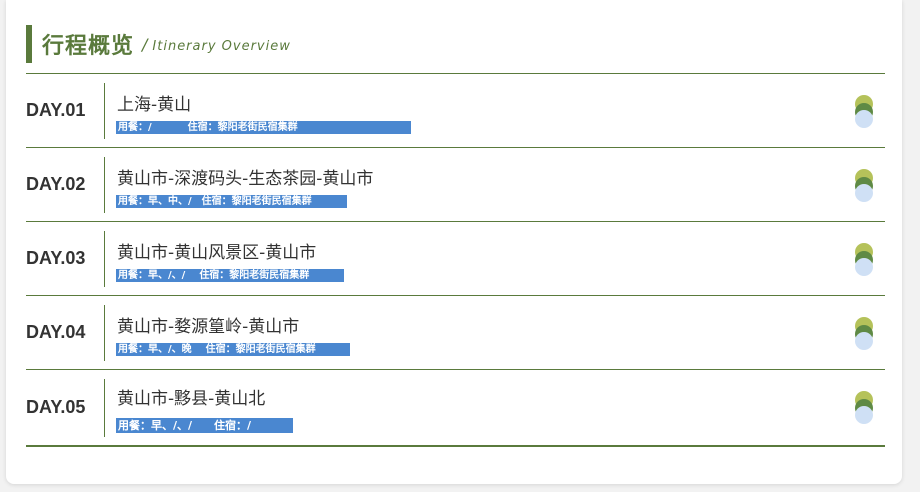  I want to click on stay-label: 住宿：/, so click(233, 425).